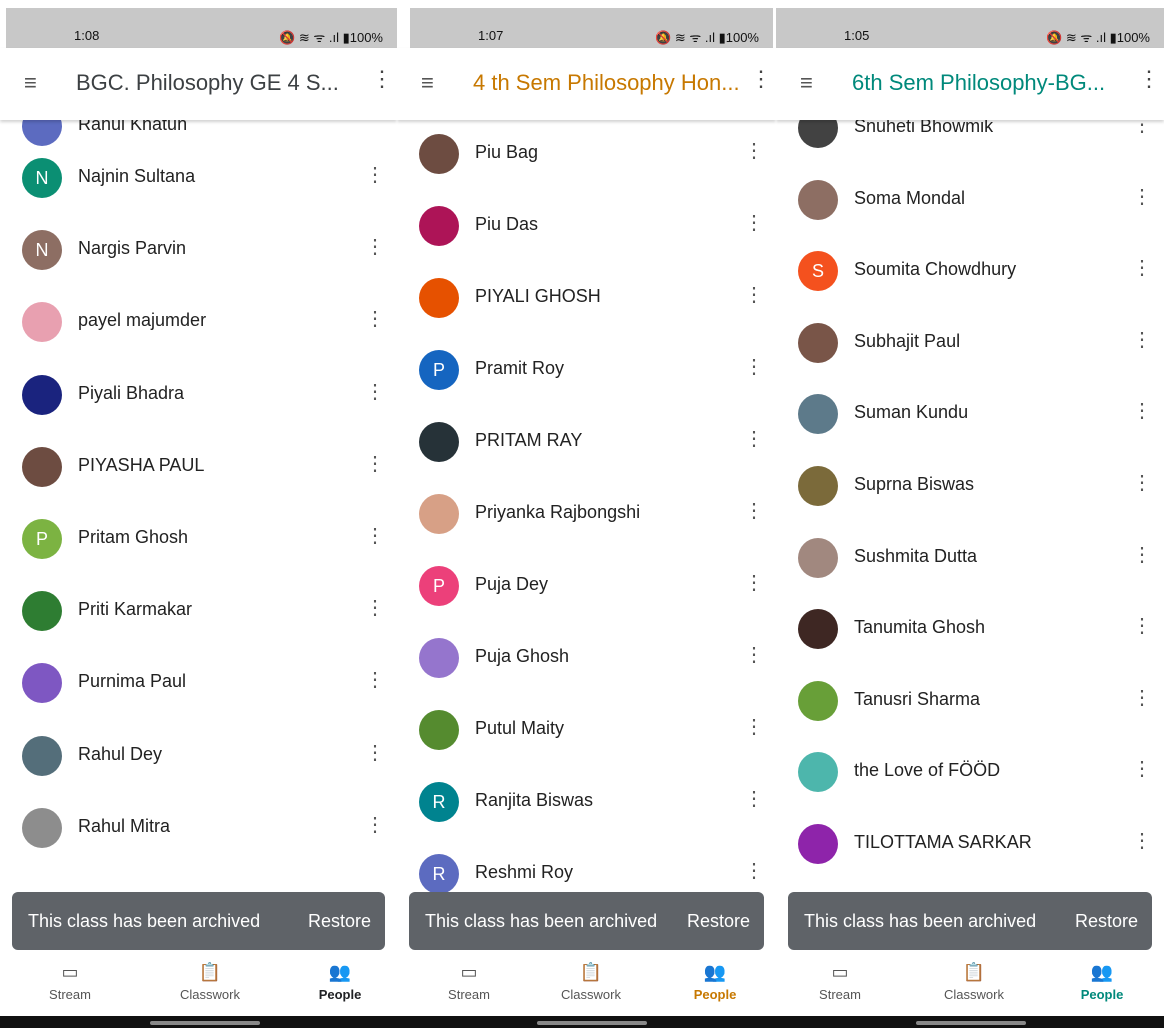 This screenshot has height=1028, width=1164. I want to click on app-bar: ≡ 6th Sem Philosophy-BG... ⋮, so click(970, 84).